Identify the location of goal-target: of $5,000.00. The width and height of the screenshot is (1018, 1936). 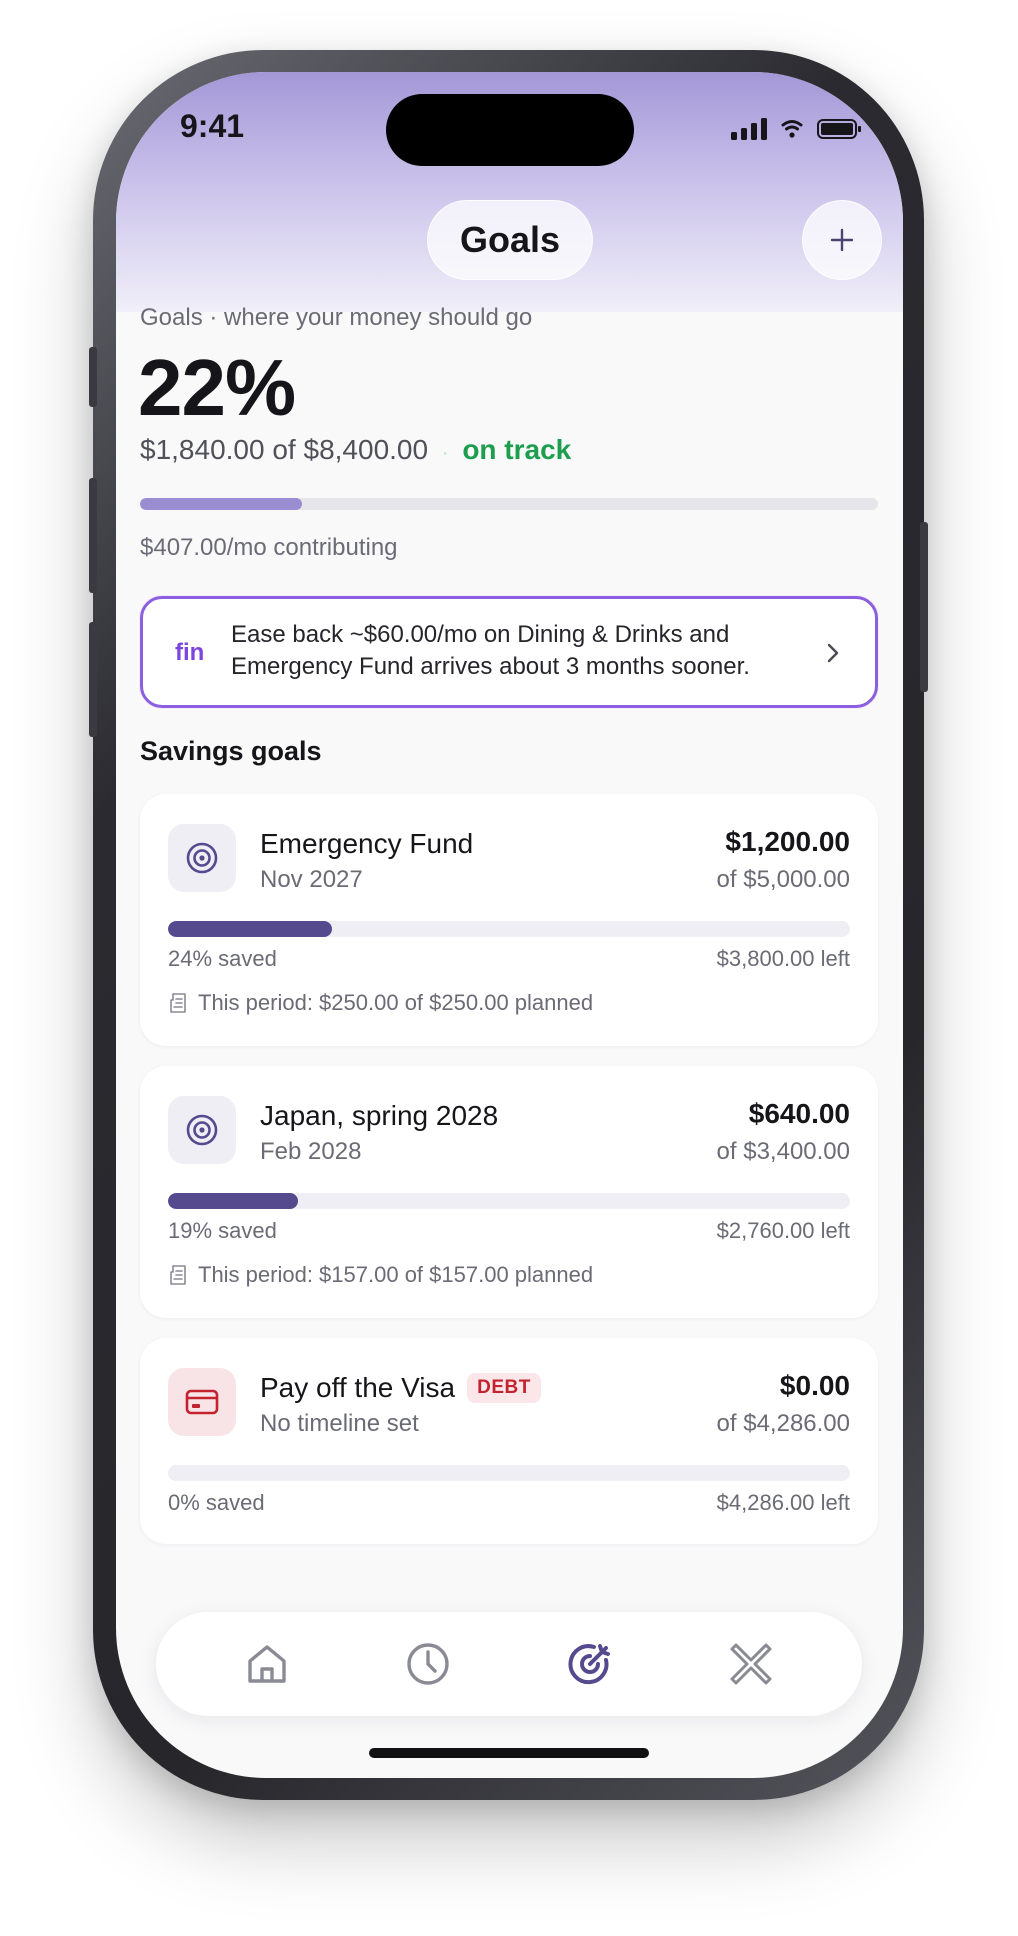
(783, 879).